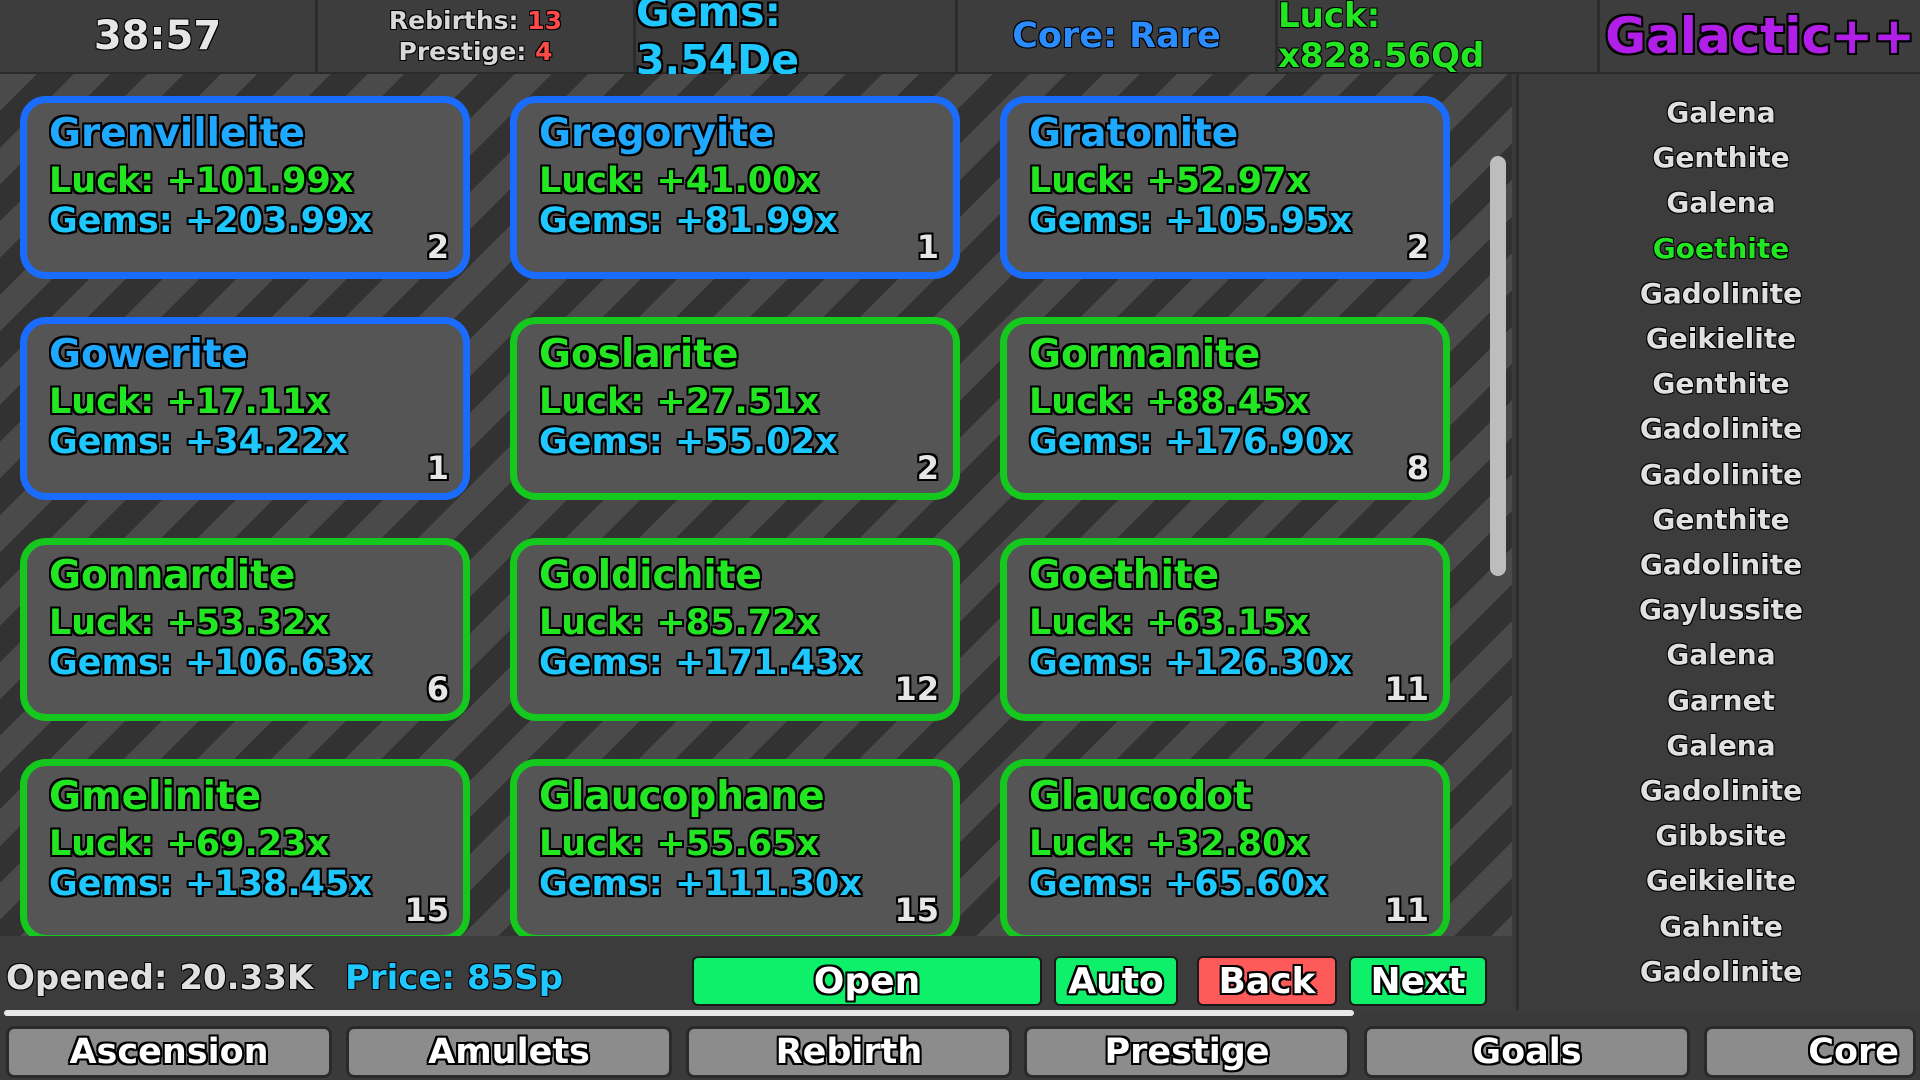 This screenshot has height=1080, width=1920. I want to click on ore-name: Goslarite, so click(639, 354).